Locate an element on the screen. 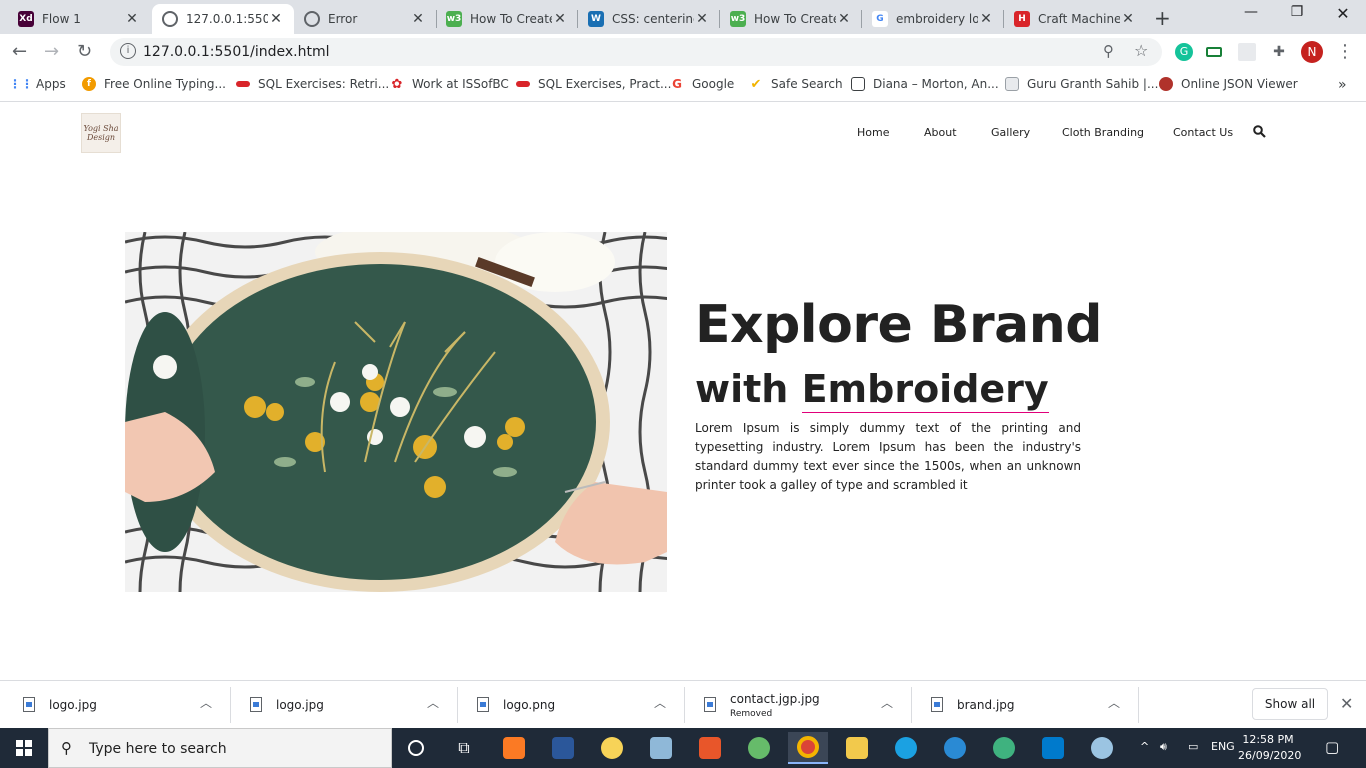 Image resolution: width=1366 pixels, height=768 pixels. windows-start-icon is located at coordinates (24, 748).